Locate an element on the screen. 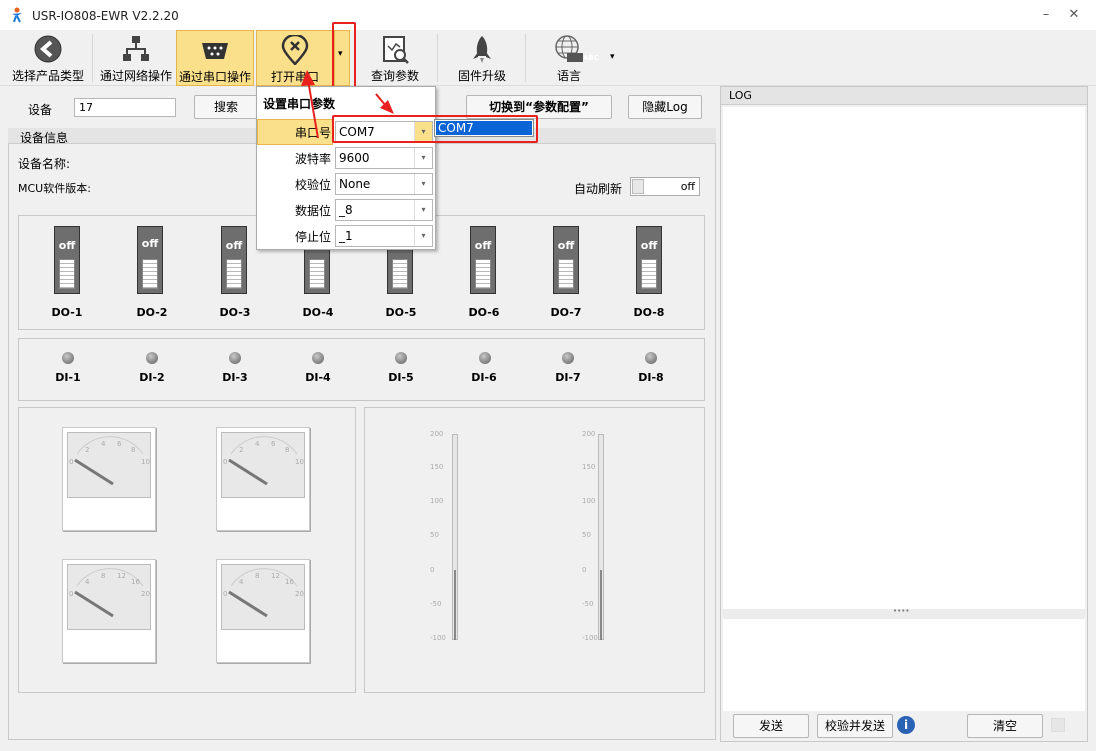 This screenshot has height=751, width=1096. do-switch-6: off is located at coordinates (483, 260).